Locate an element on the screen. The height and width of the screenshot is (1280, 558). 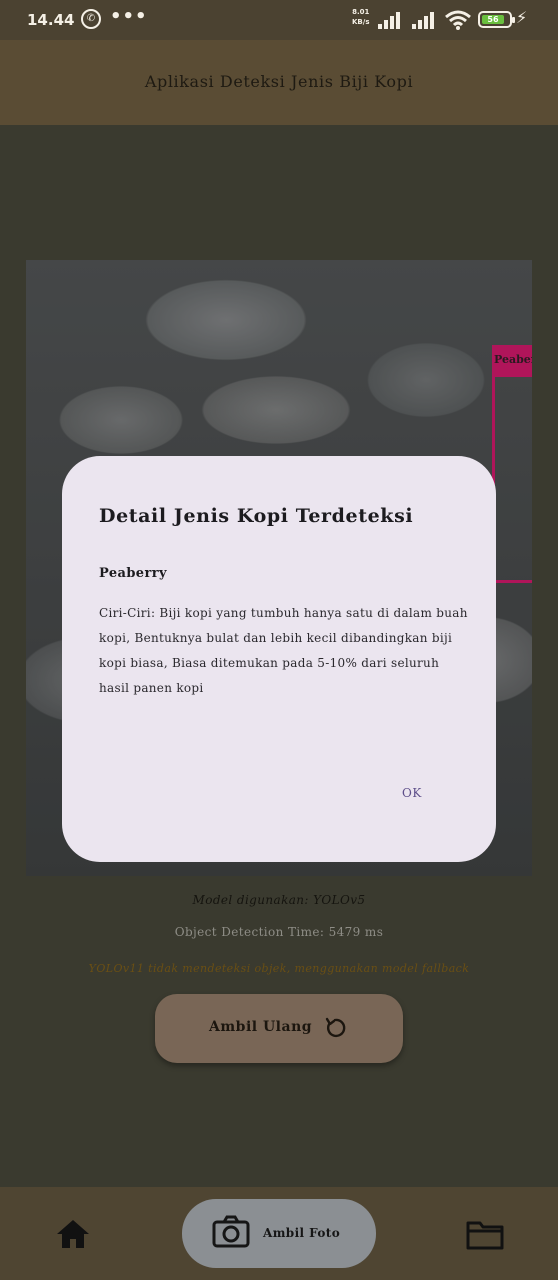
wifi-icon is located at coordinates (458, 20).